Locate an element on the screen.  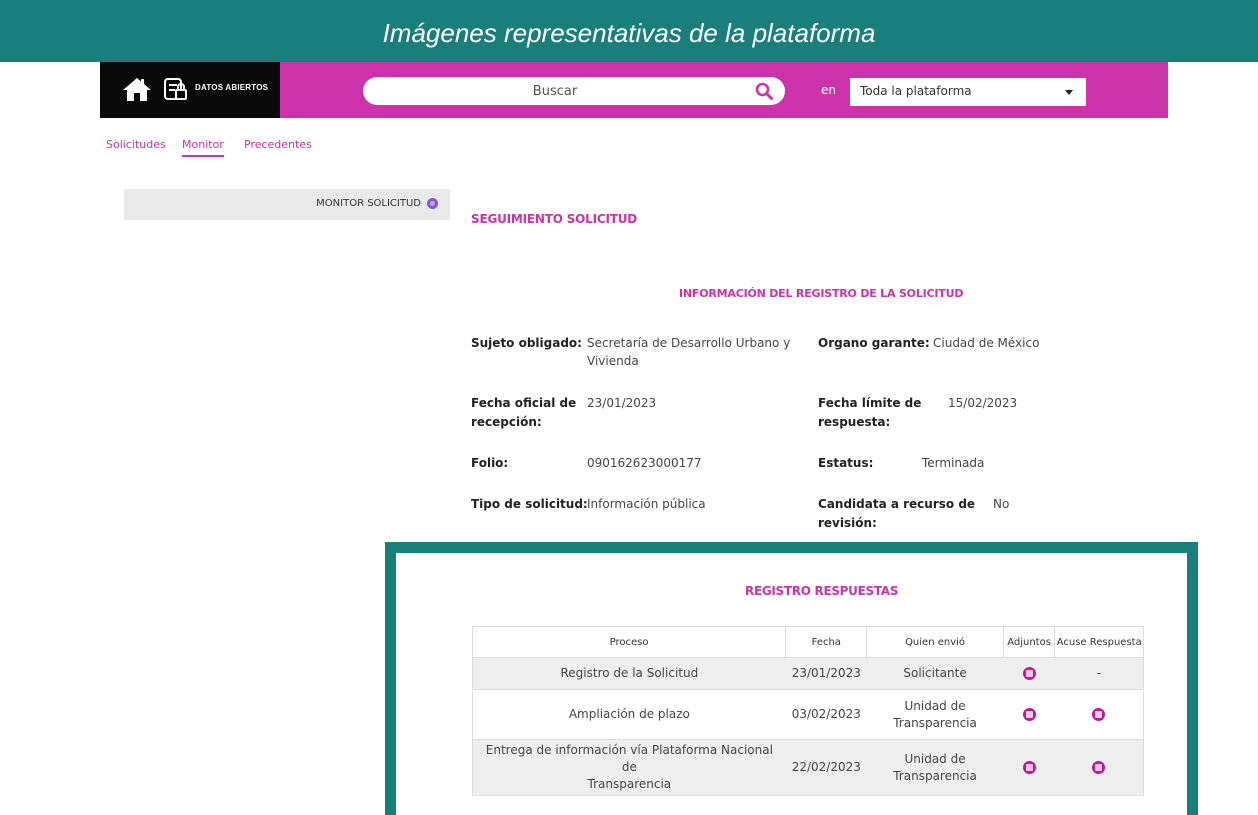
quien-envio-cell: Solicitante is located at coordinates (935, 673).